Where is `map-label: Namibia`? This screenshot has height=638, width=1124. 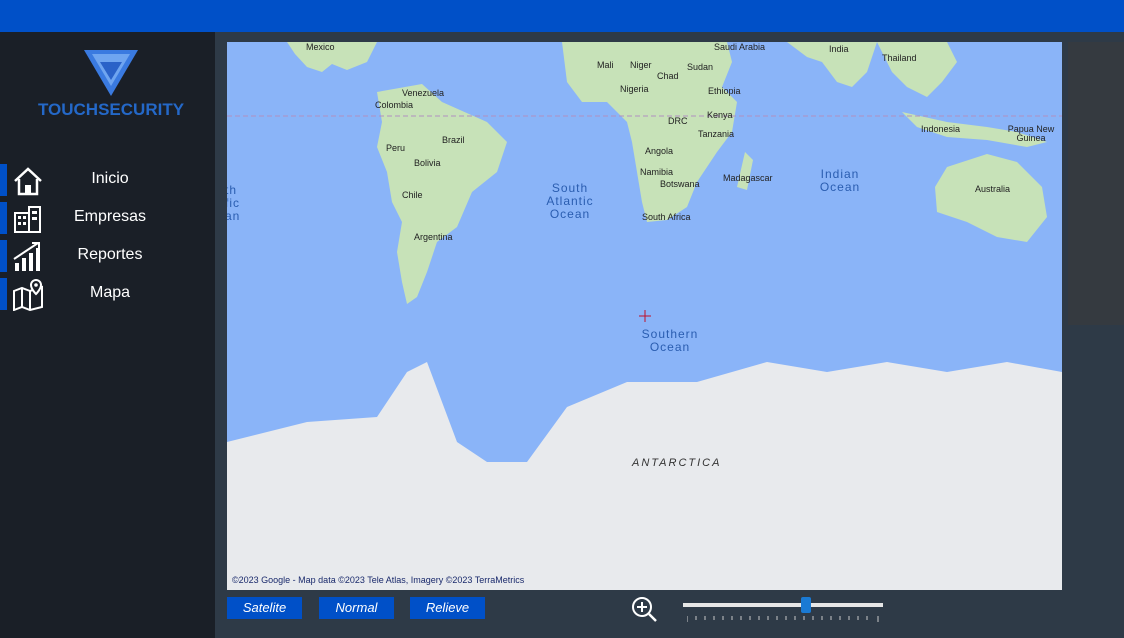 map-label: Namibia is located at coordinates (657, 172).